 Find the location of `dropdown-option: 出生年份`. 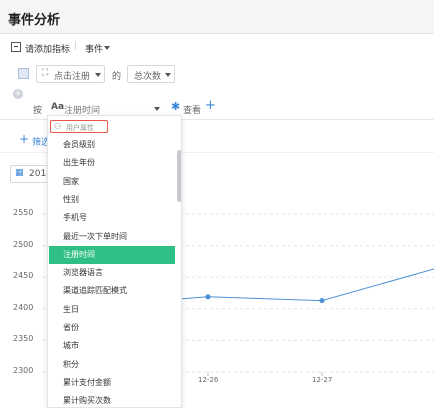

dropdown-option: 出生年份 is located at coordinates (112, 163).